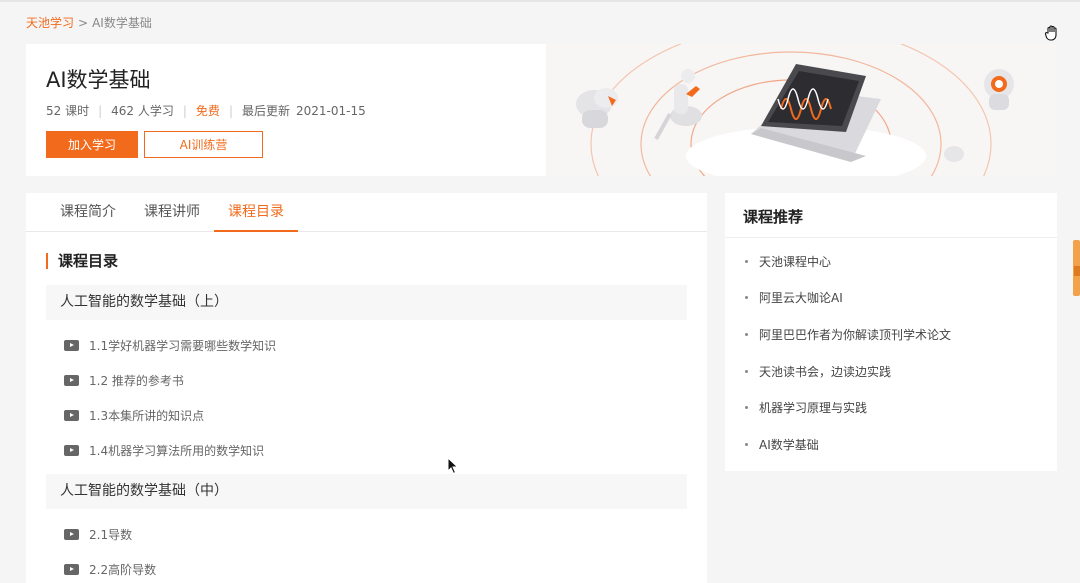  Describe the element at coordinates (813, 408) in the screenshot. I see `recommend-link: 机器学习原理与实践` at that location.